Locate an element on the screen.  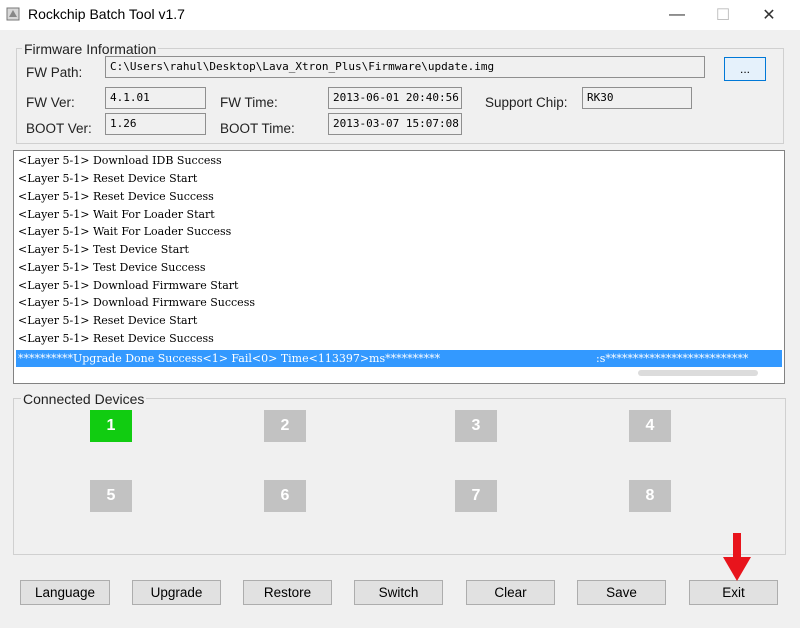
scroll-hint is located at coordinates (698, 373).